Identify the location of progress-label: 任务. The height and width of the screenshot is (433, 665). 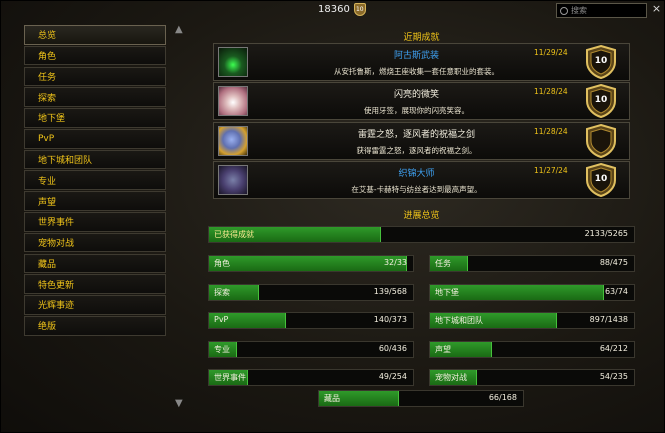
(443, 263).